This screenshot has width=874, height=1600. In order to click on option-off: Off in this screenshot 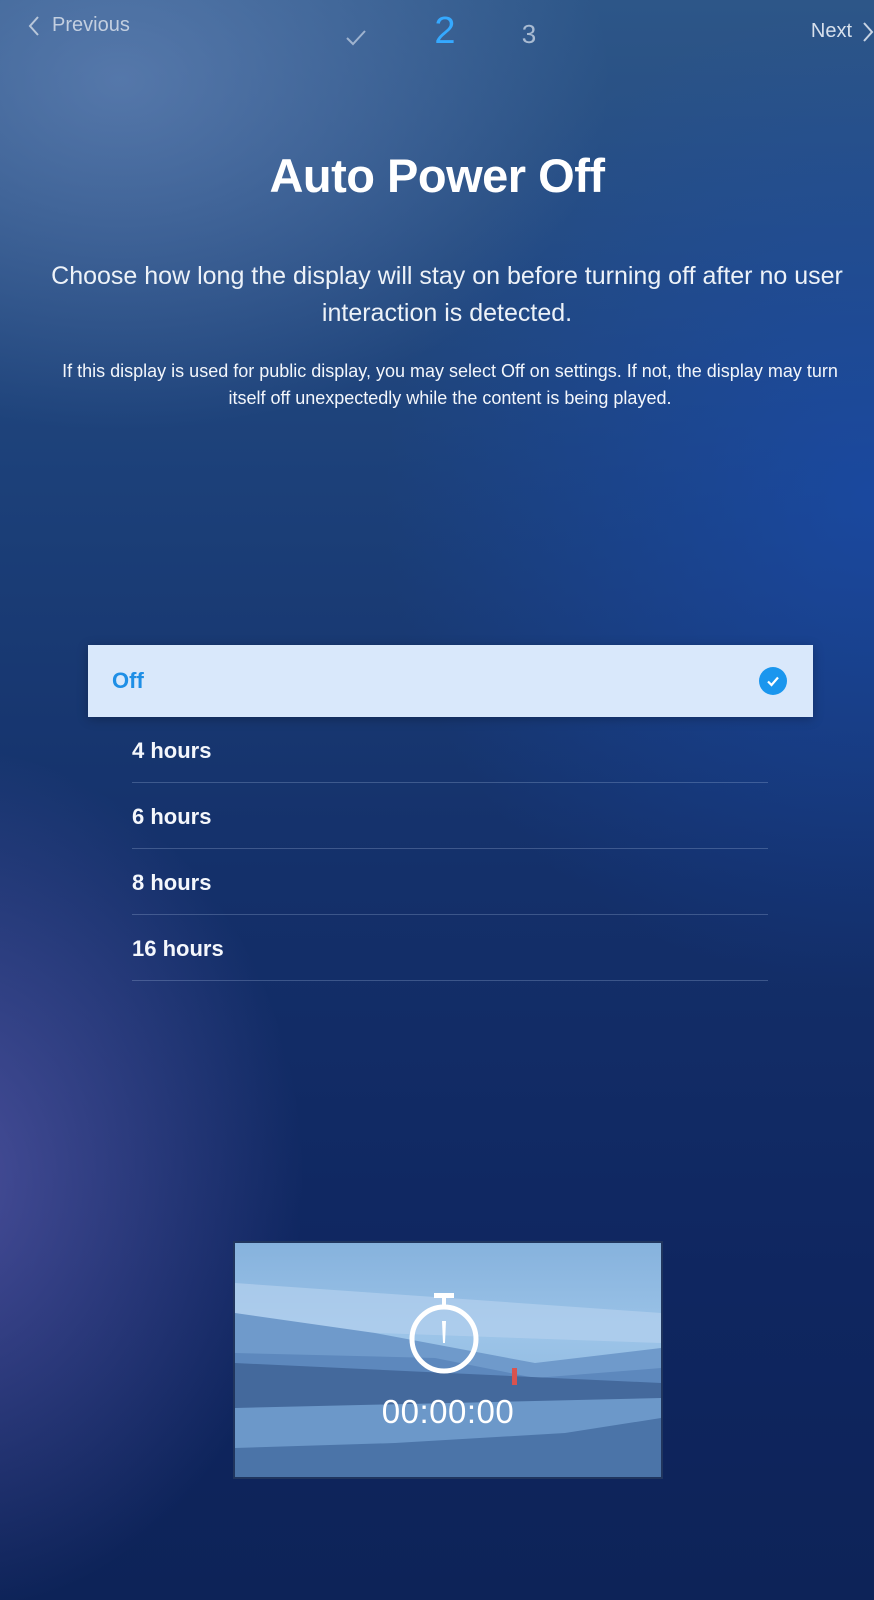, I will do `click(450, 681)`.